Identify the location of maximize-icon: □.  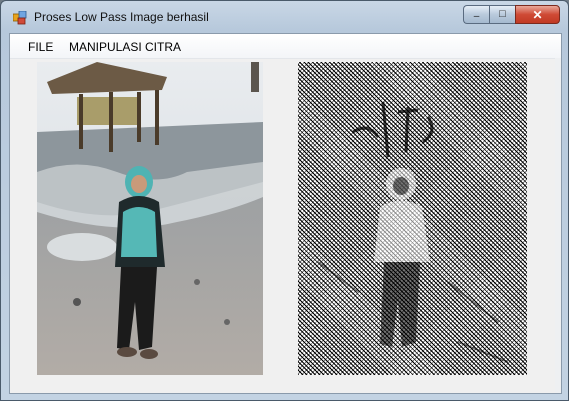
(502, 14).